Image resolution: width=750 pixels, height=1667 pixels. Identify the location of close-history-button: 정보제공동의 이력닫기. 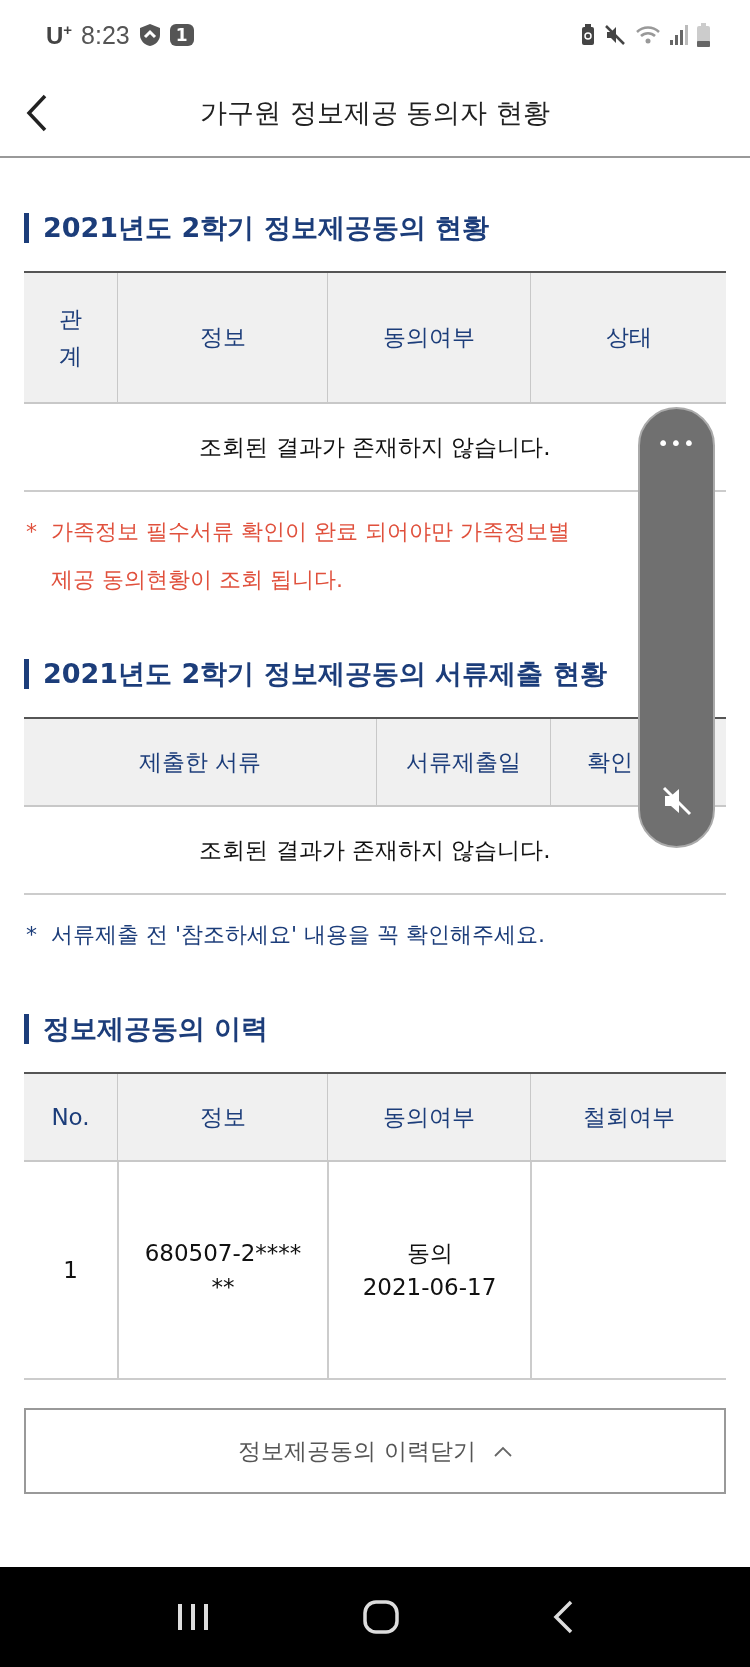
(375, 1451).